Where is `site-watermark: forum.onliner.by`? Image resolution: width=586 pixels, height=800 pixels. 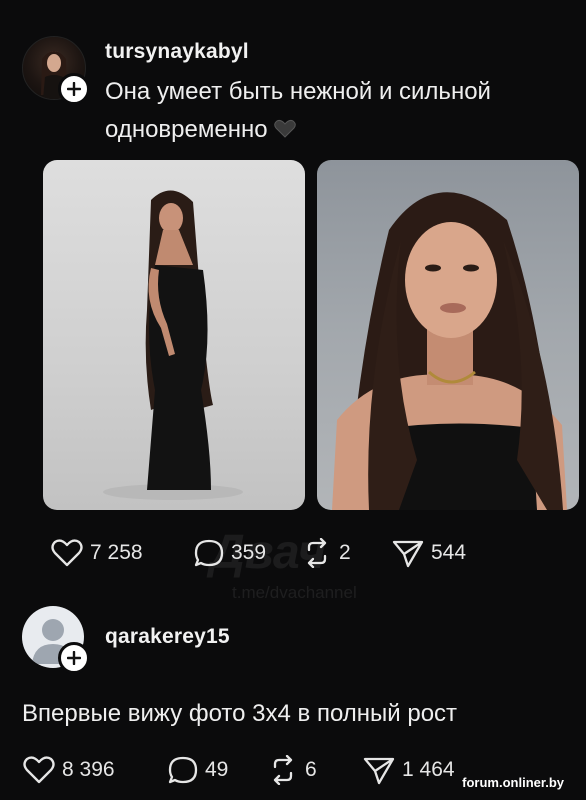
site-watermark: forum.onliner.by is located at coordinates (513, 782).